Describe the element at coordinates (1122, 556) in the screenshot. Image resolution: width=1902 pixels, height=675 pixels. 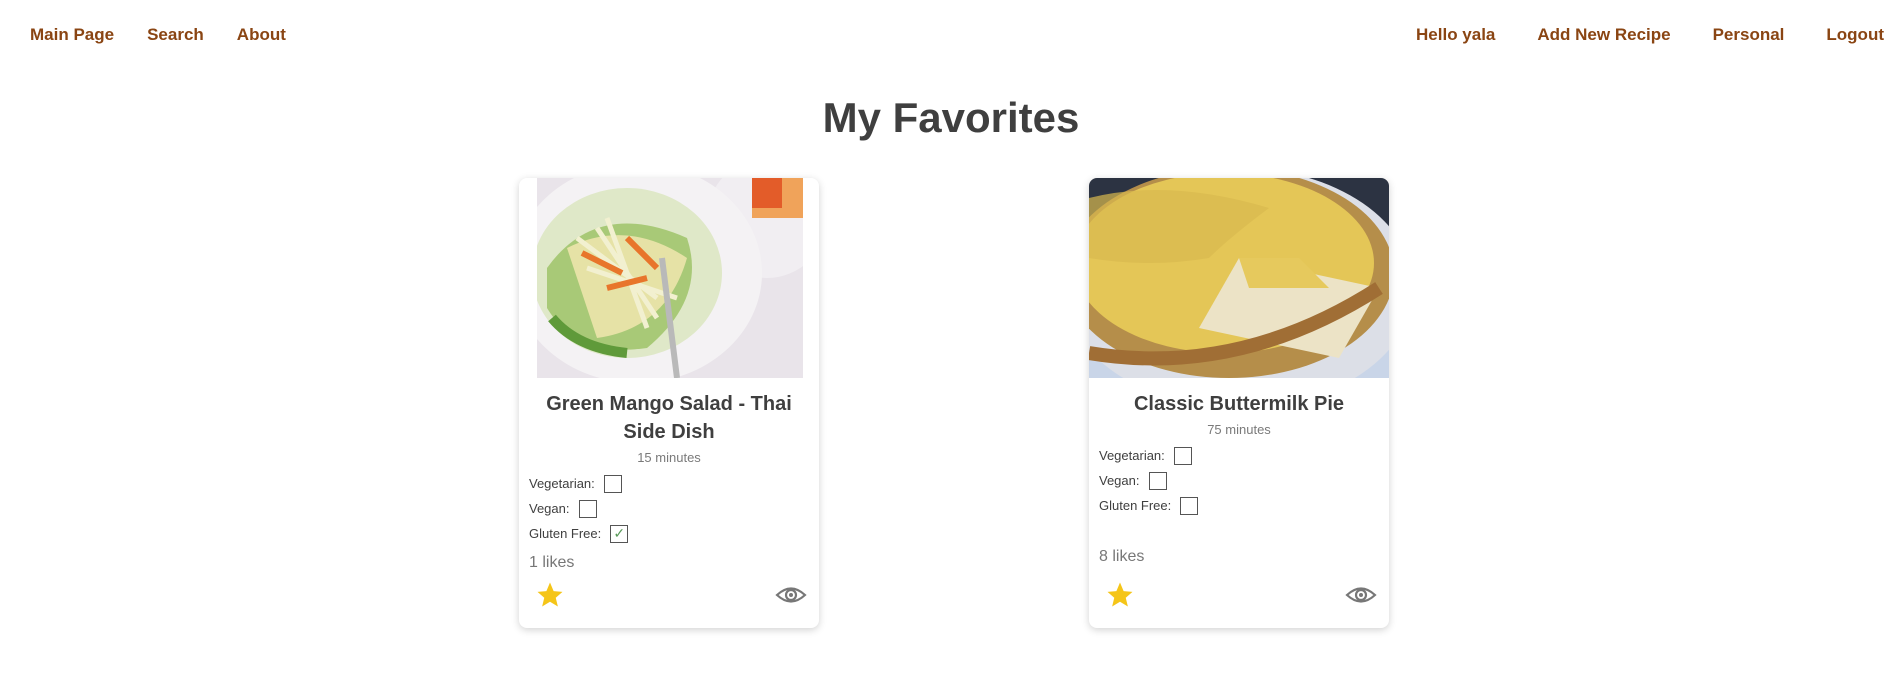
I see `likes-count: 8 likes` at that location.